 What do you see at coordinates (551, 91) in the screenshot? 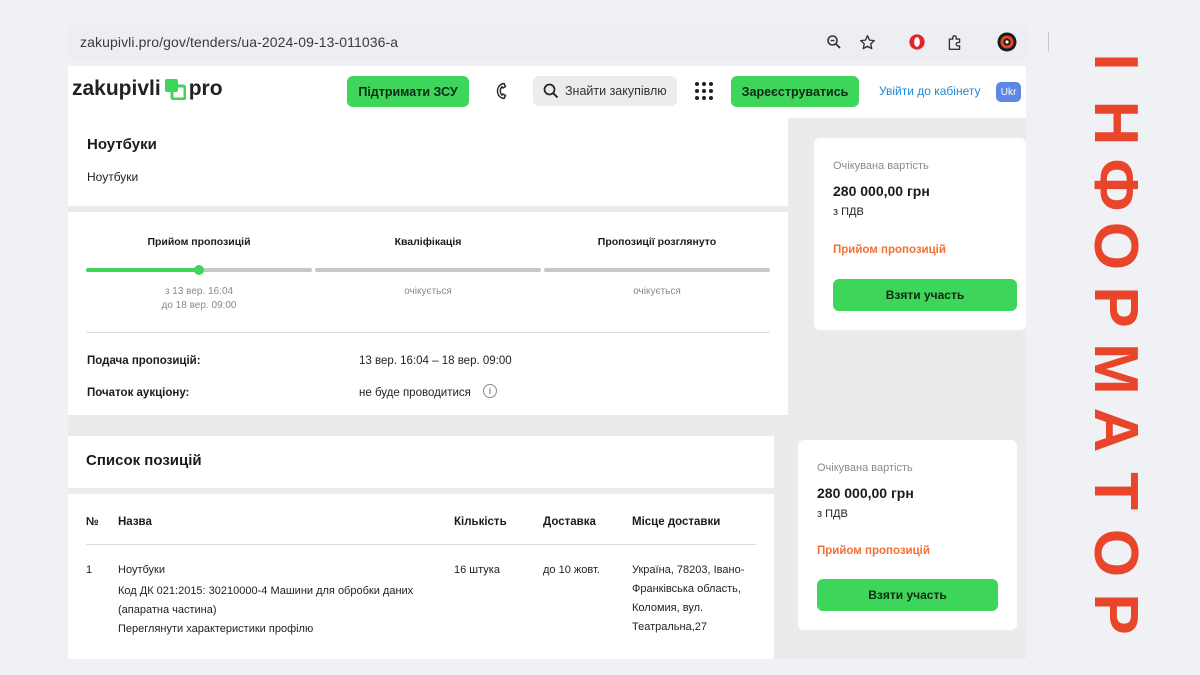
I see `search-icon` at bounding box center [551, 91].